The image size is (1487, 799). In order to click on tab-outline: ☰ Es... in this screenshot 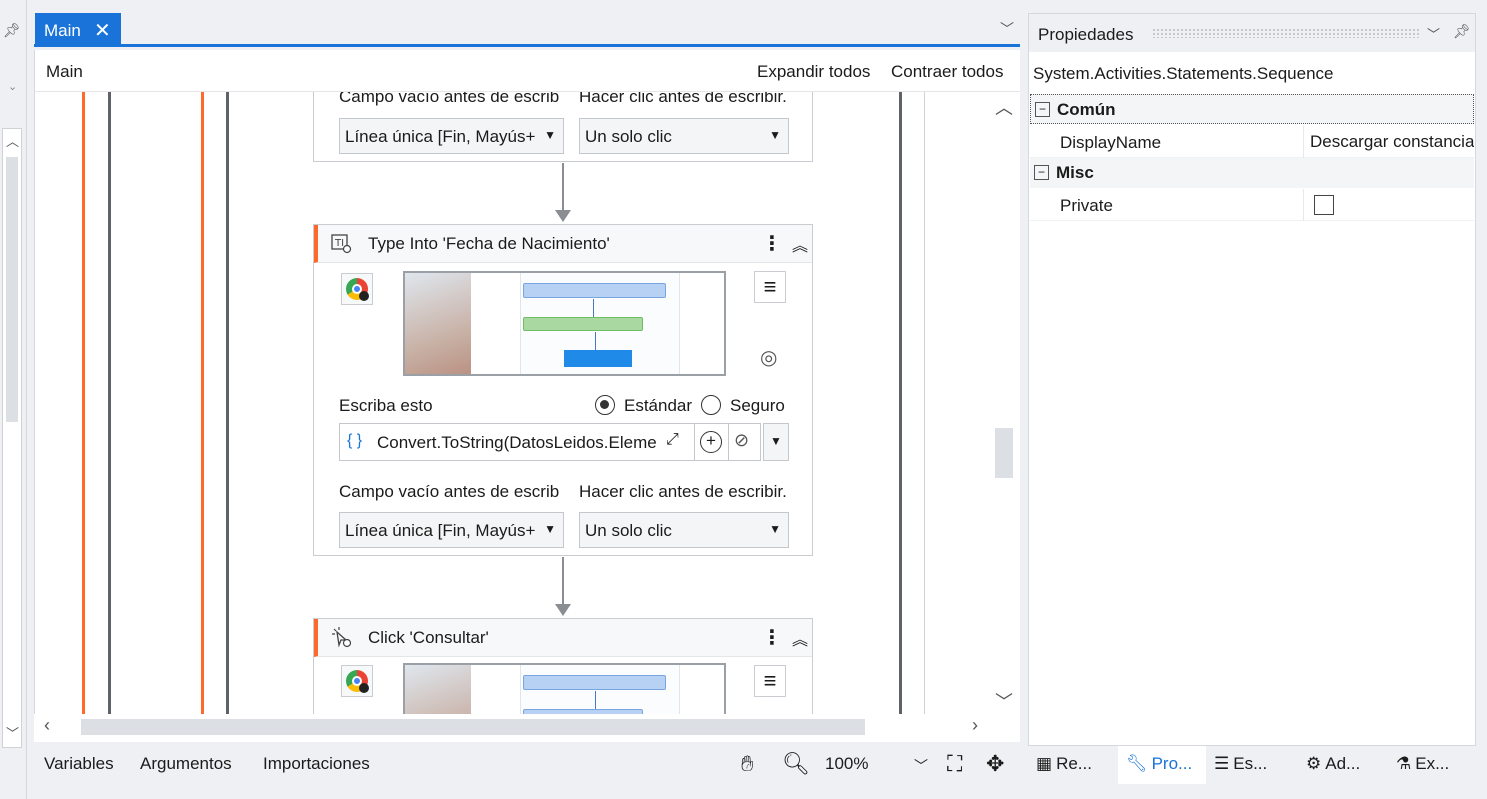, I will do `click(1254, 765)`.